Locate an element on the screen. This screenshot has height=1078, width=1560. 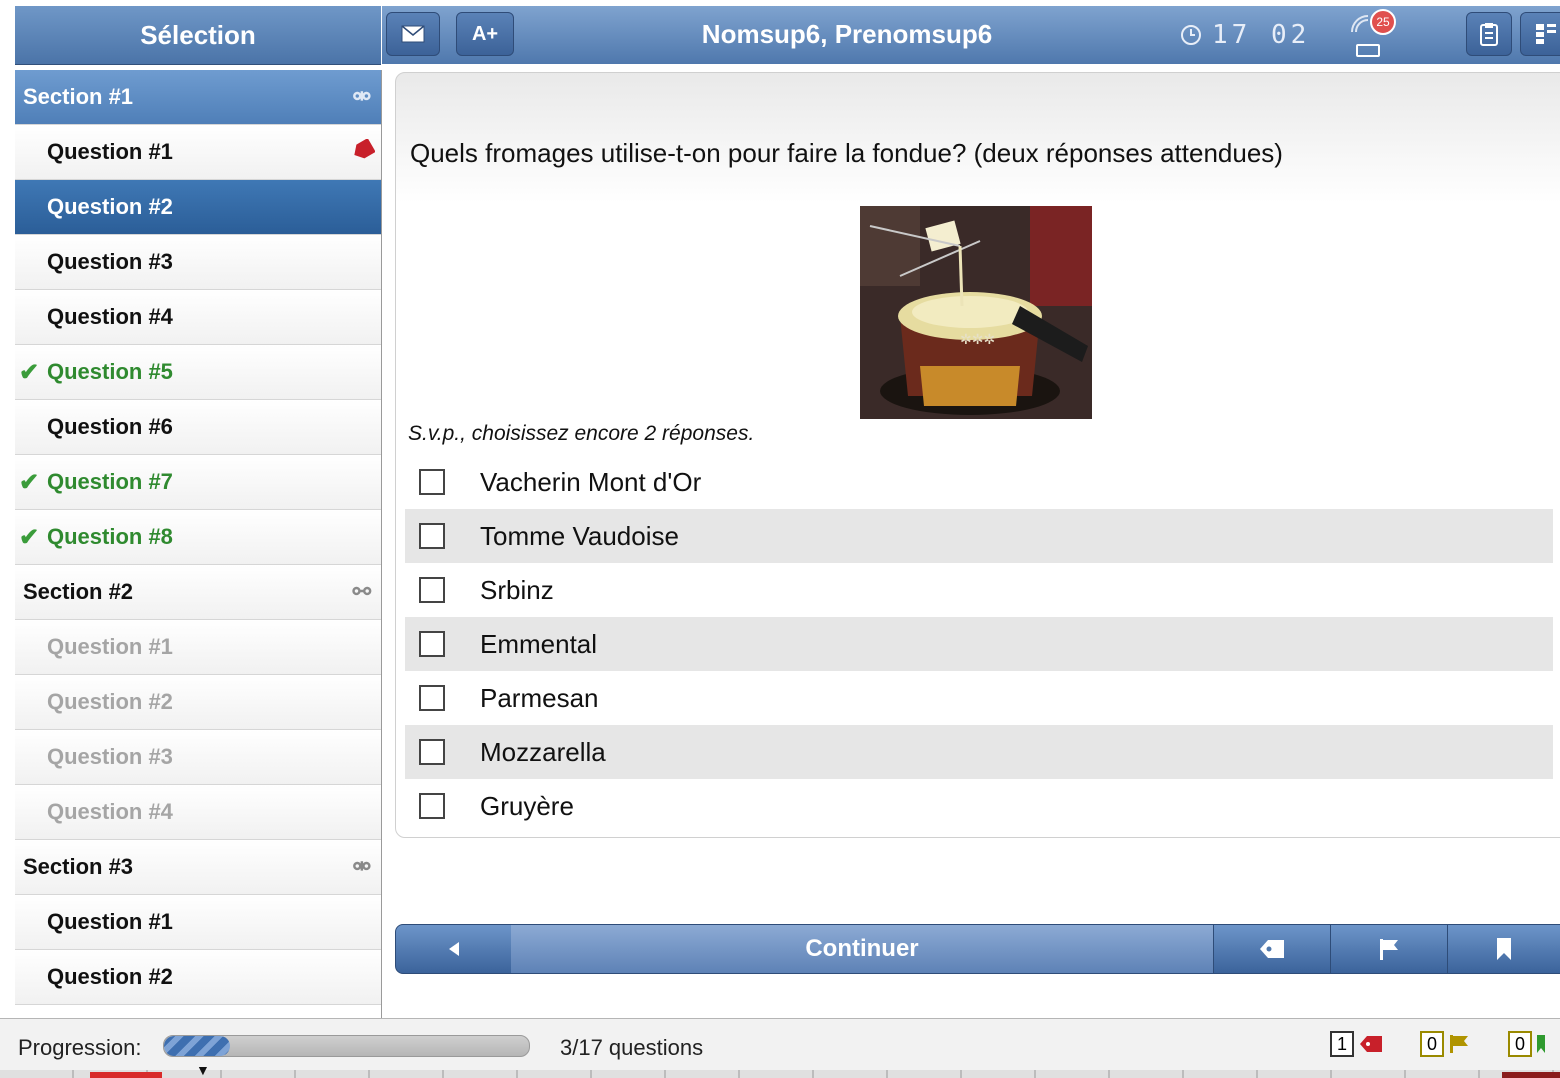
envelope-icon is located at coordinates (413, 34).